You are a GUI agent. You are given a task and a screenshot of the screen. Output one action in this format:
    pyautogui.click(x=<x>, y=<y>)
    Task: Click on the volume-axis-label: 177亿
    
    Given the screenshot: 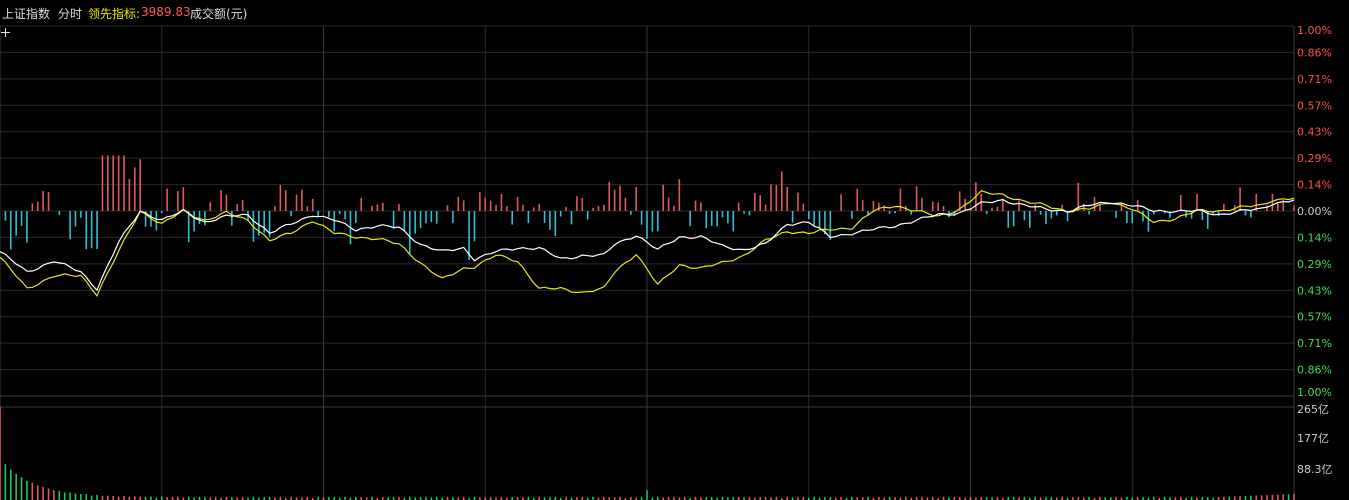 What is the action you would take?
    pyautogui.click(x=1313, y=438)
    